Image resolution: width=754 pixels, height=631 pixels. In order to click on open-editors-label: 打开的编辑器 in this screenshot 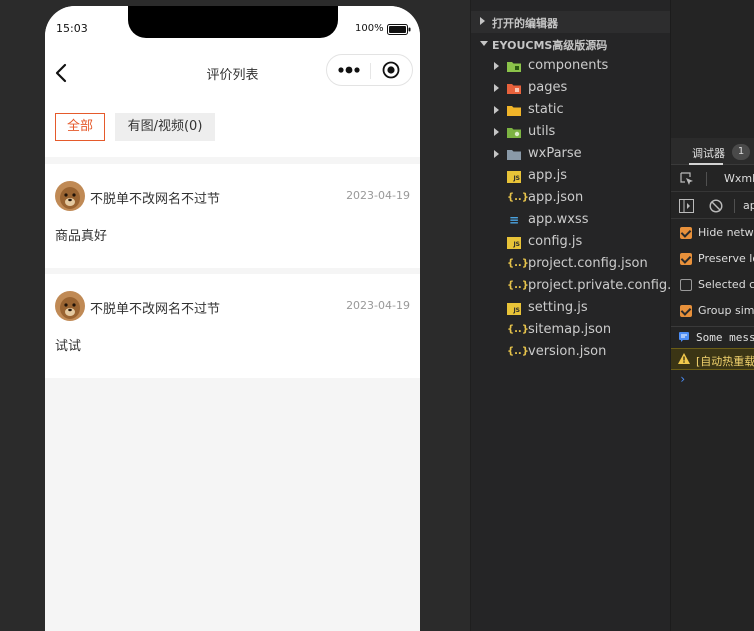, I will do `click(525, 23)`.